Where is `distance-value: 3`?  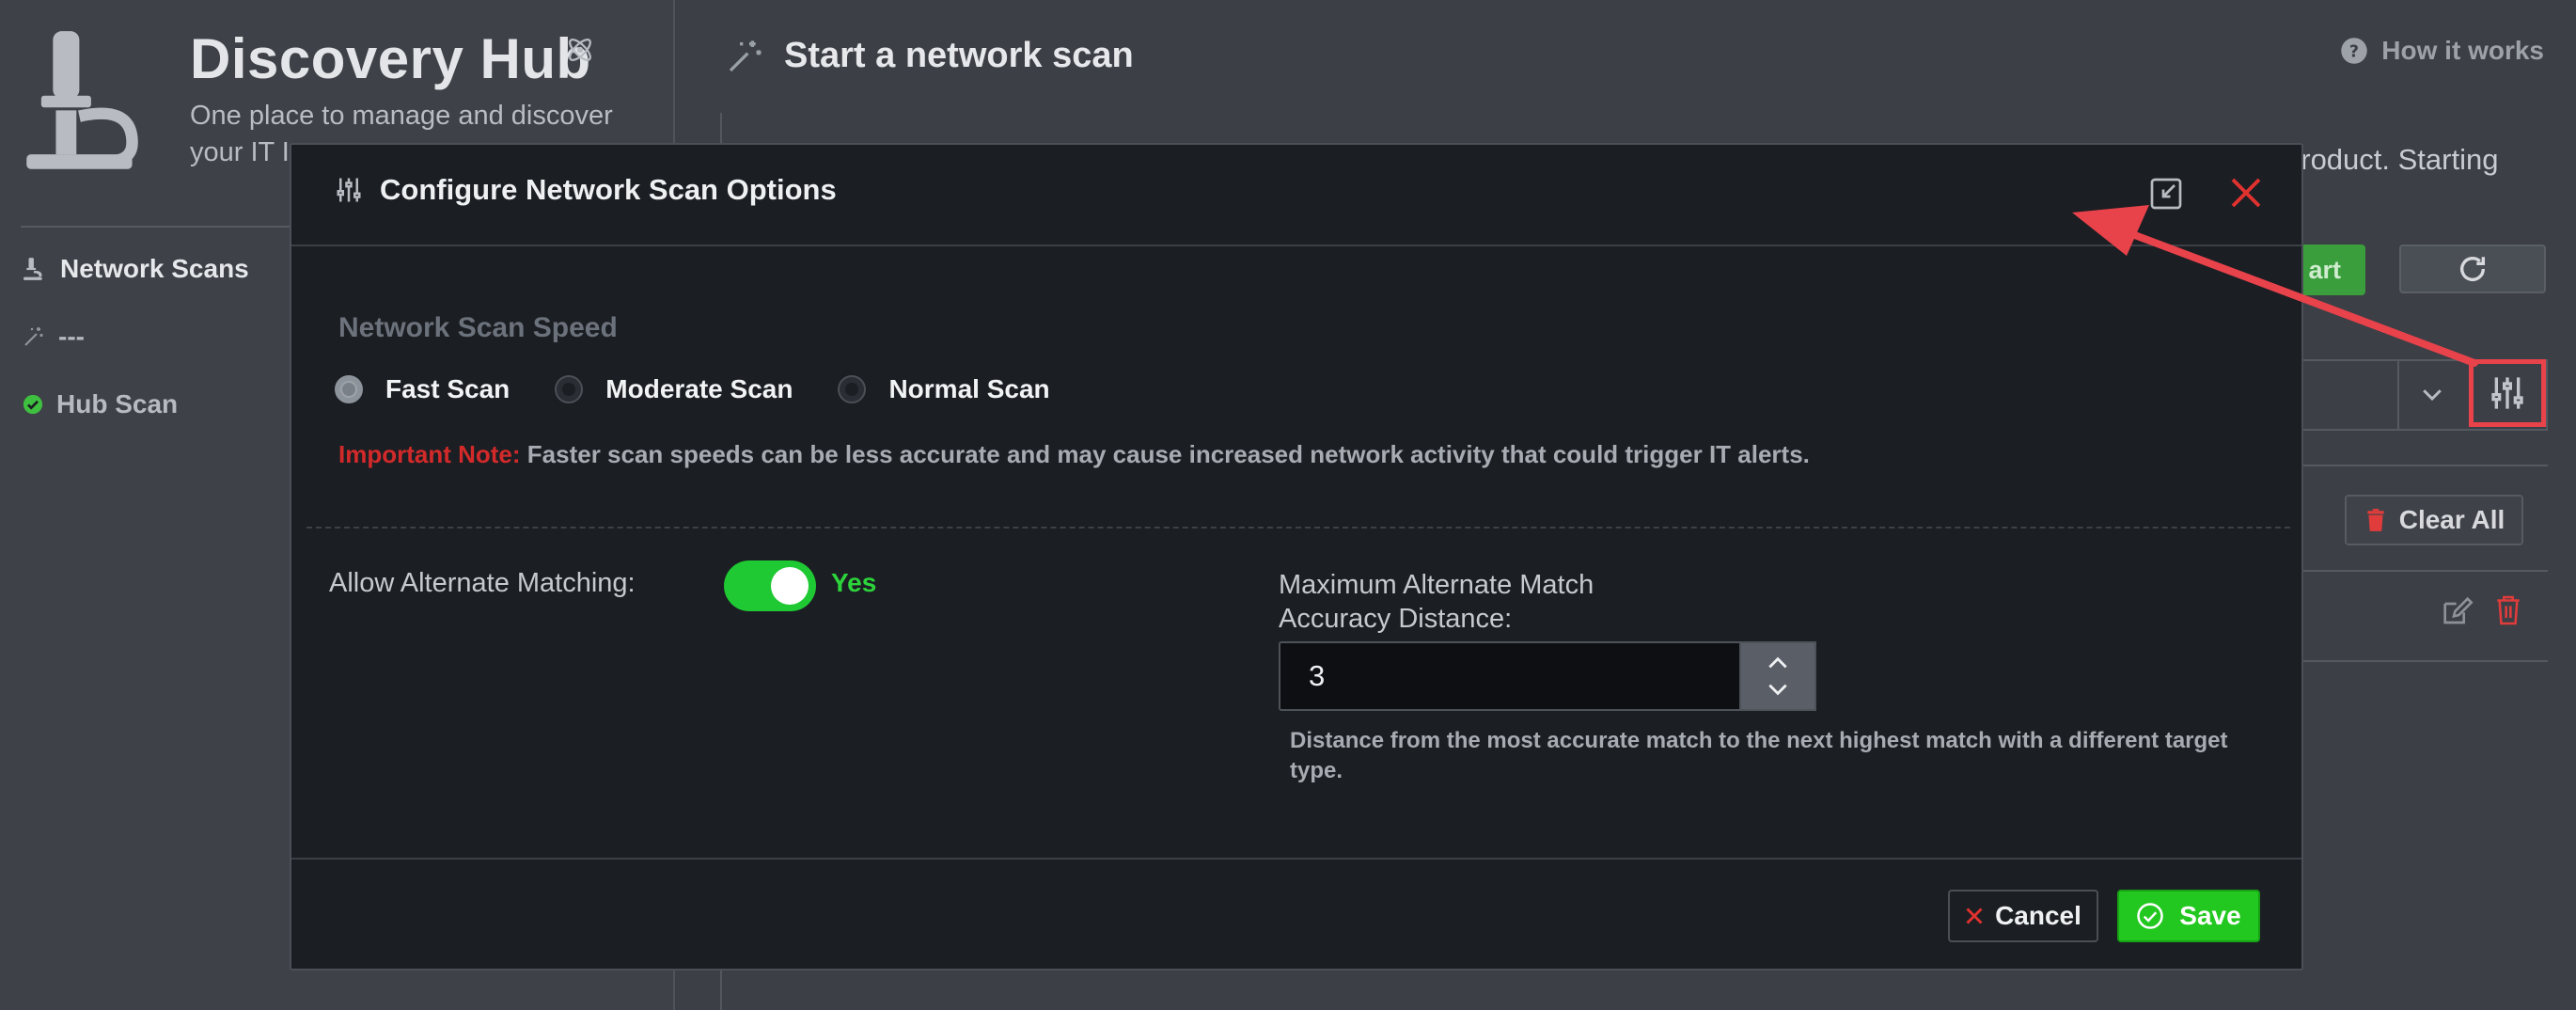
distance-value: 3 is located at coordinates (1318, 675).